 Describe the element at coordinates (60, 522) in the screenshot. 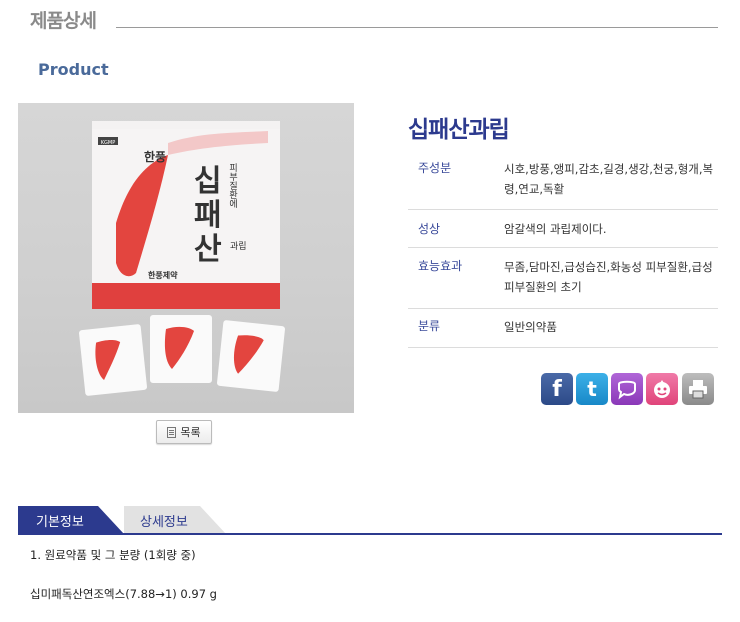

I see `tab-basic-info-label: 기본정보` at that location.